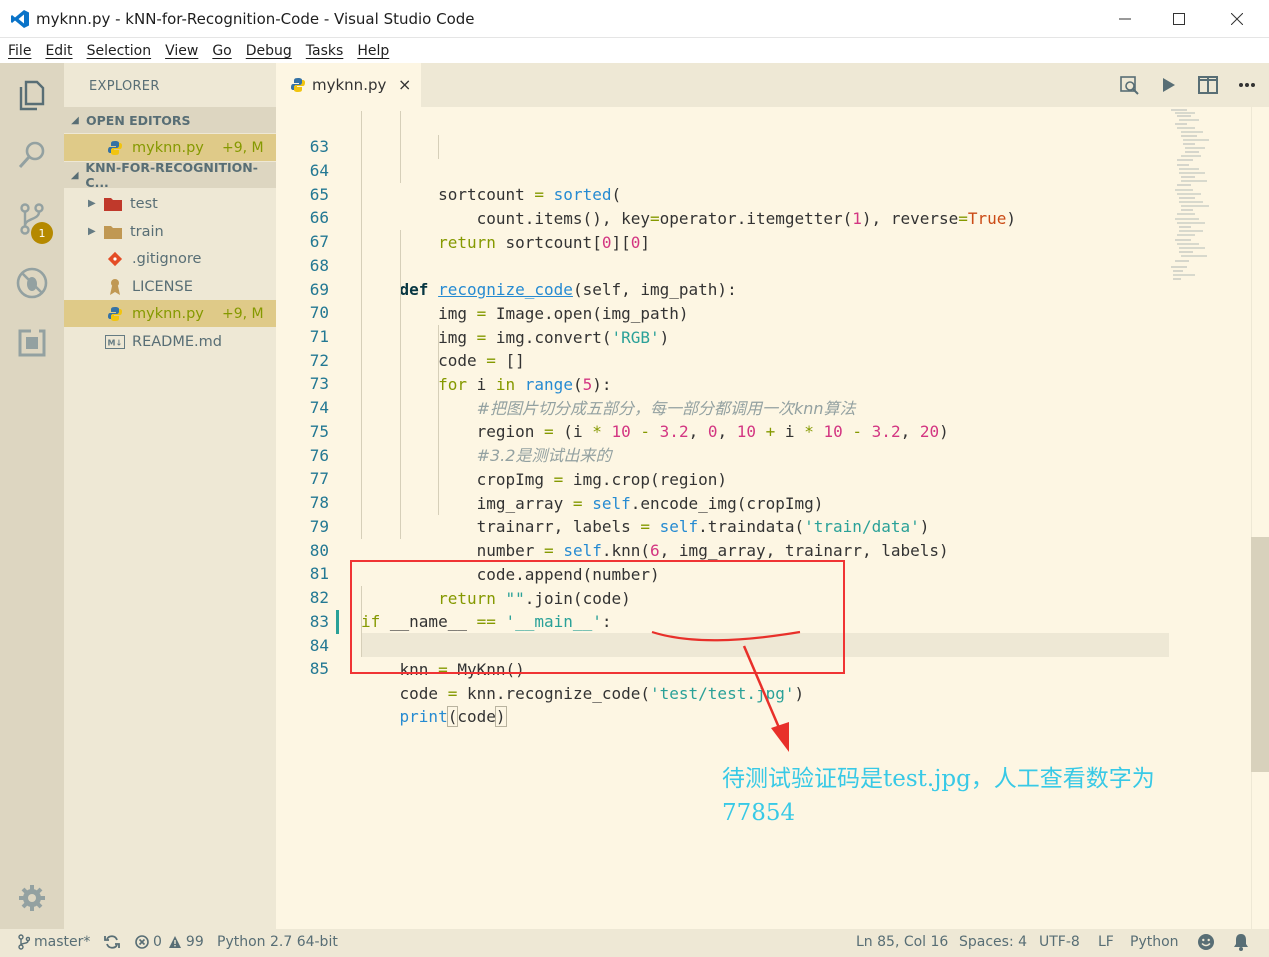 This screenshot has width=1269, height=957. I want to click on tree-item-myknn: myknn.py +9, M, so click(170, 313).